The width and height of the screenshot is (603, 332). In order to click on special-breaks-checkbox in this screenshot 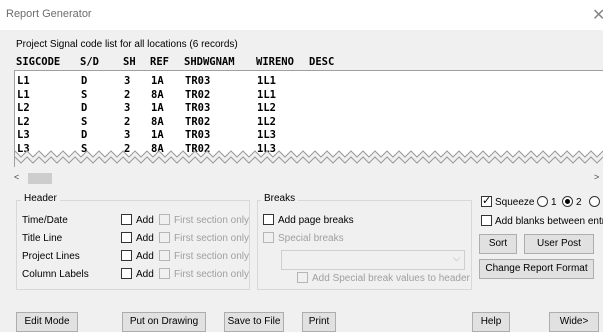, I will do `click(268, 237)`.